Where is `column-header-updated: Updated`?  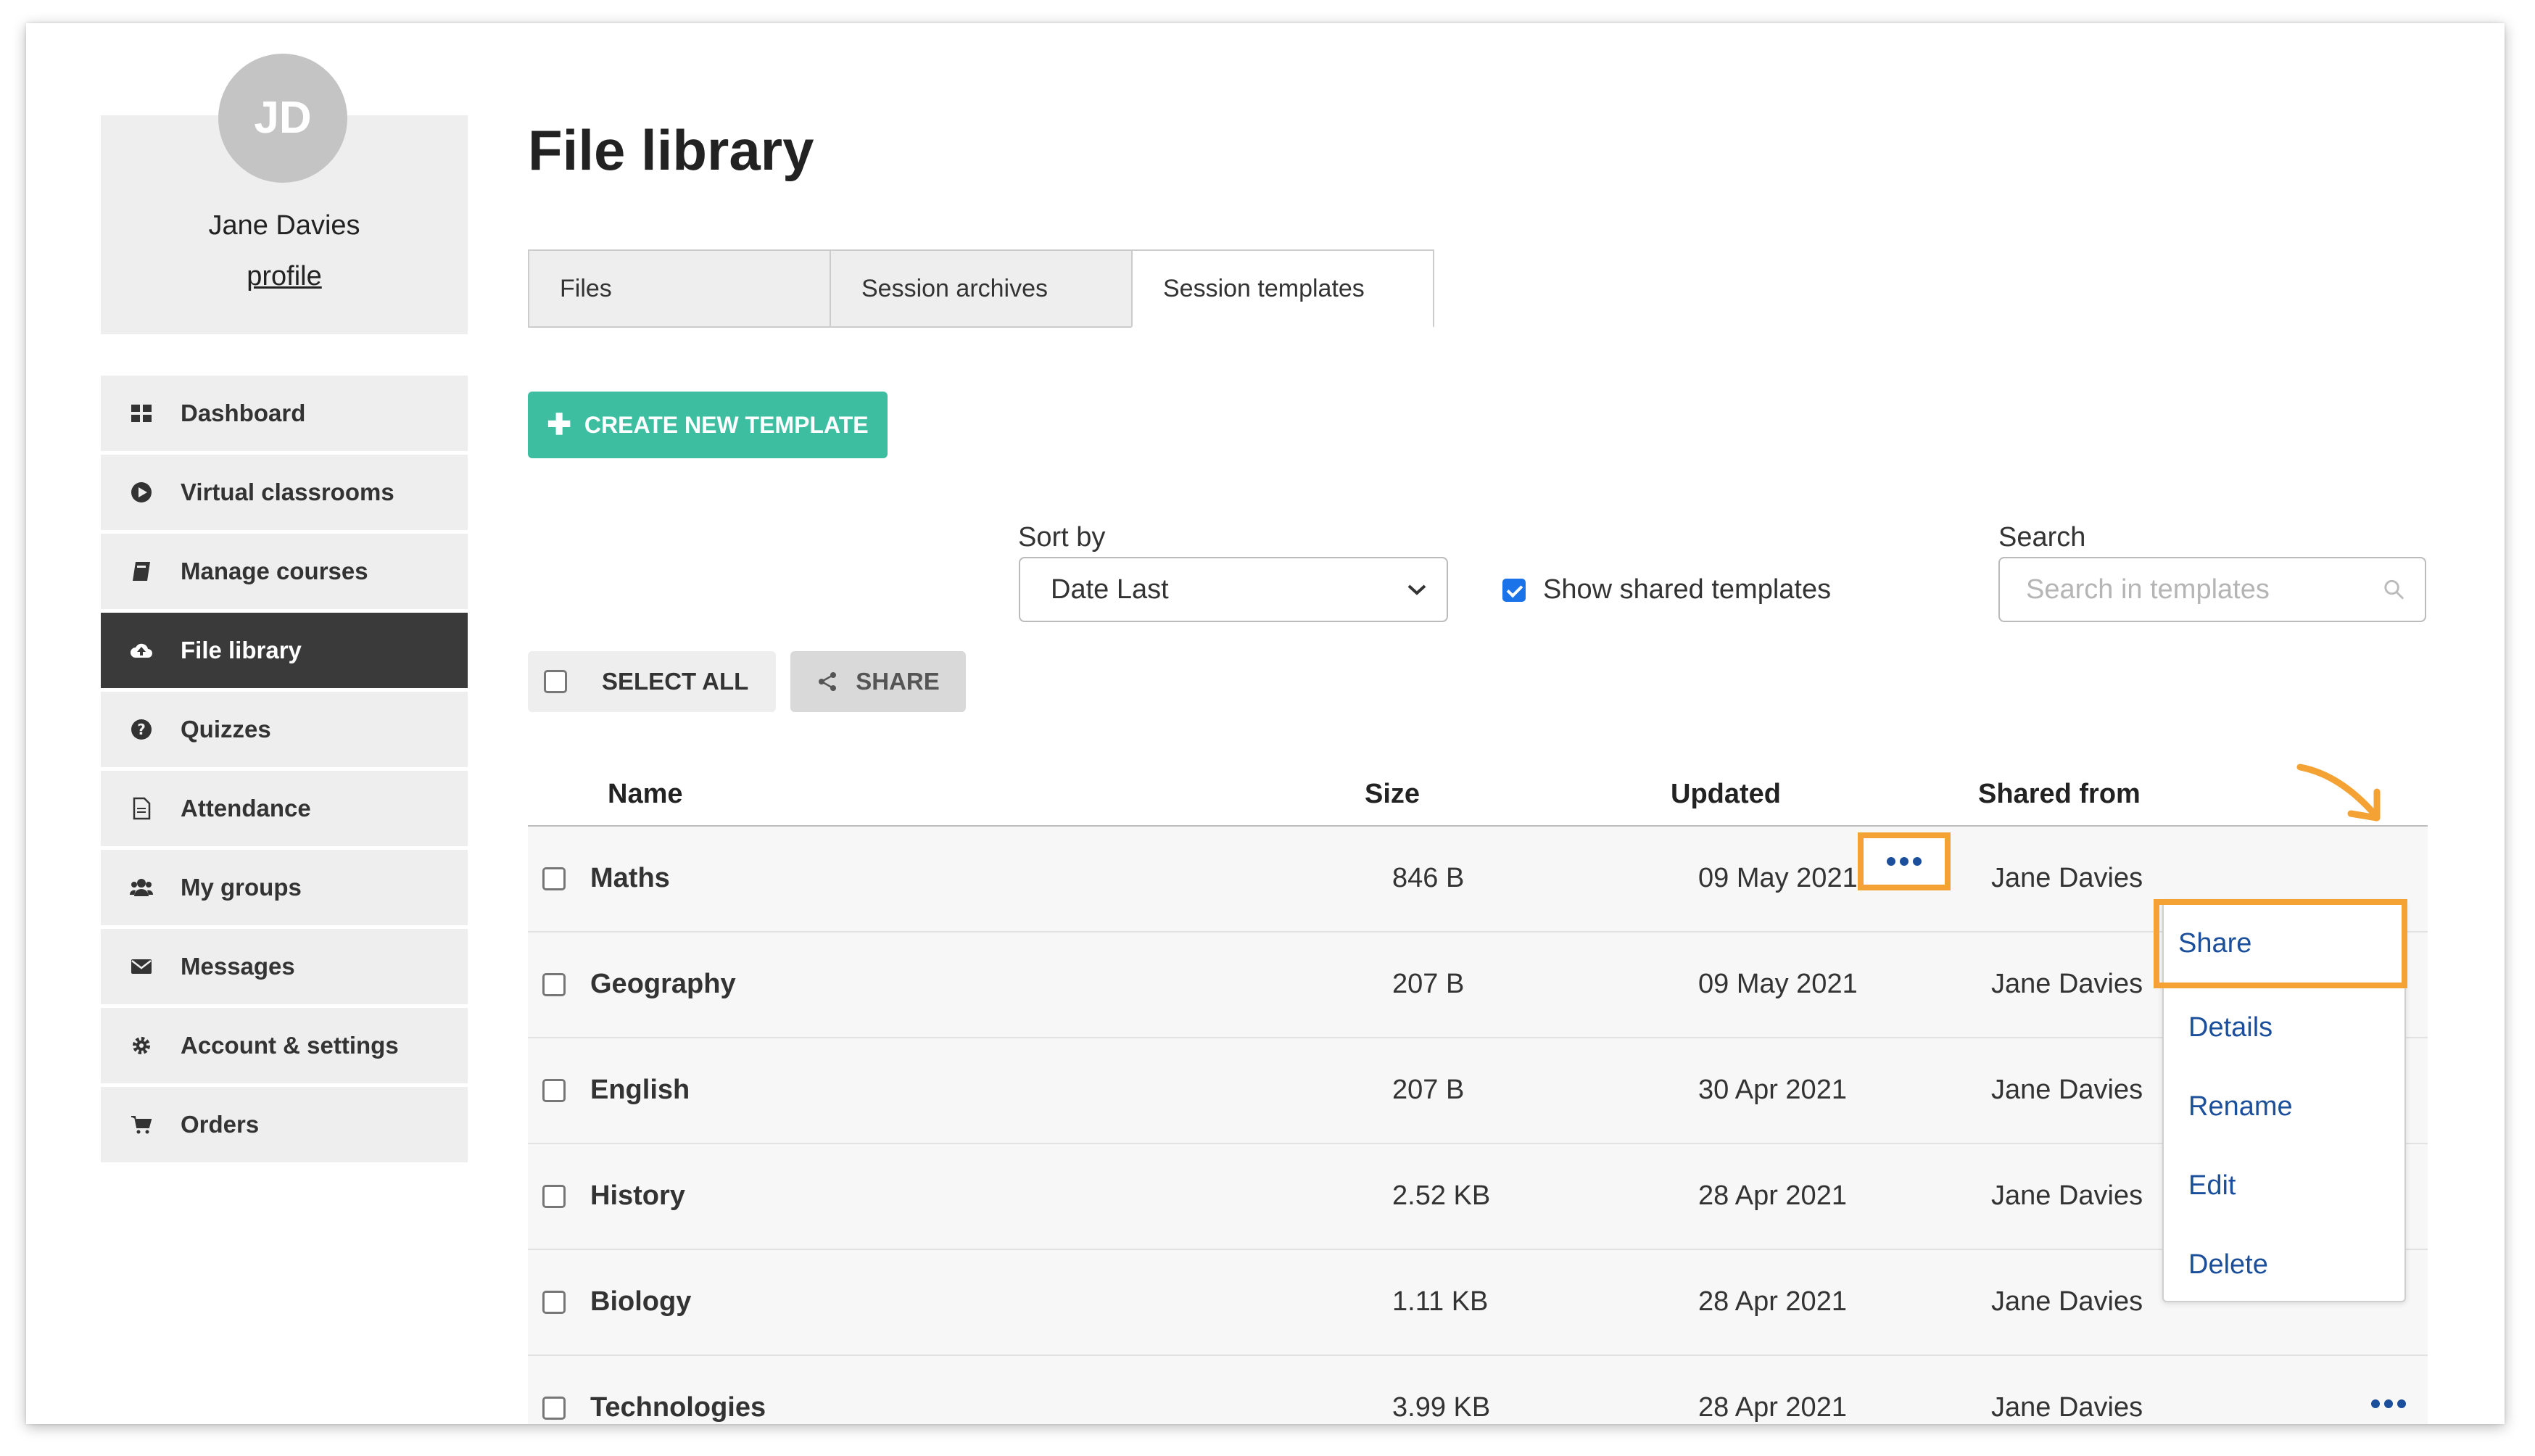
column-header-updated: Updated is located at coordinates (1726, 794).